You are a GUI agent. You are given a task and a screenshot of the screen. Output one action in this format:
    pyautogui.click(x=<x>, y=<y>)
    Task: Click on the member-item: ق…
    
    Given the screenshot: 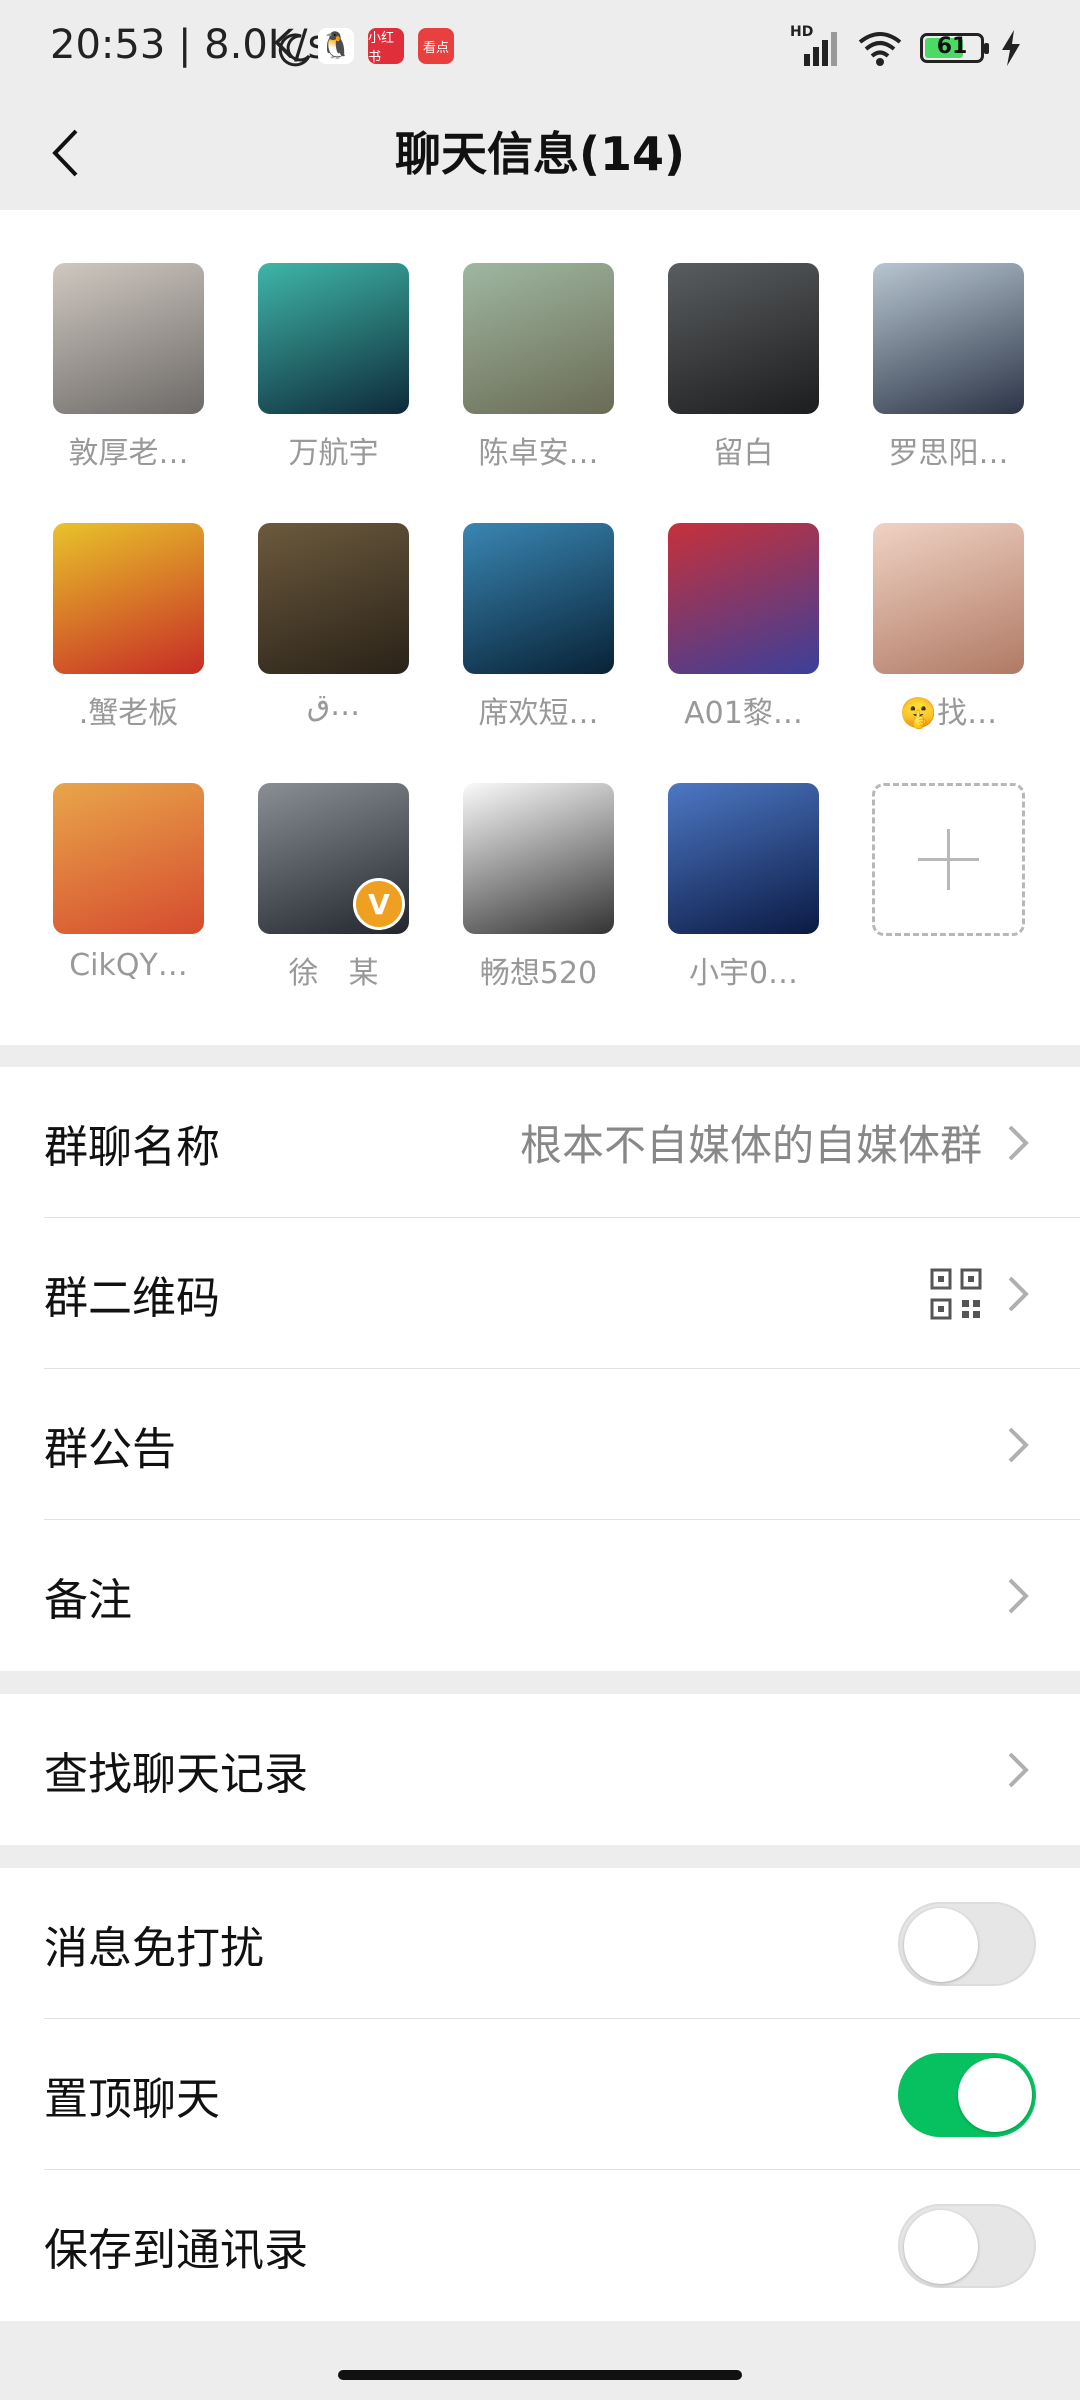 What is the action you would take?
    pyautogui.click(x=333, y=653)
    